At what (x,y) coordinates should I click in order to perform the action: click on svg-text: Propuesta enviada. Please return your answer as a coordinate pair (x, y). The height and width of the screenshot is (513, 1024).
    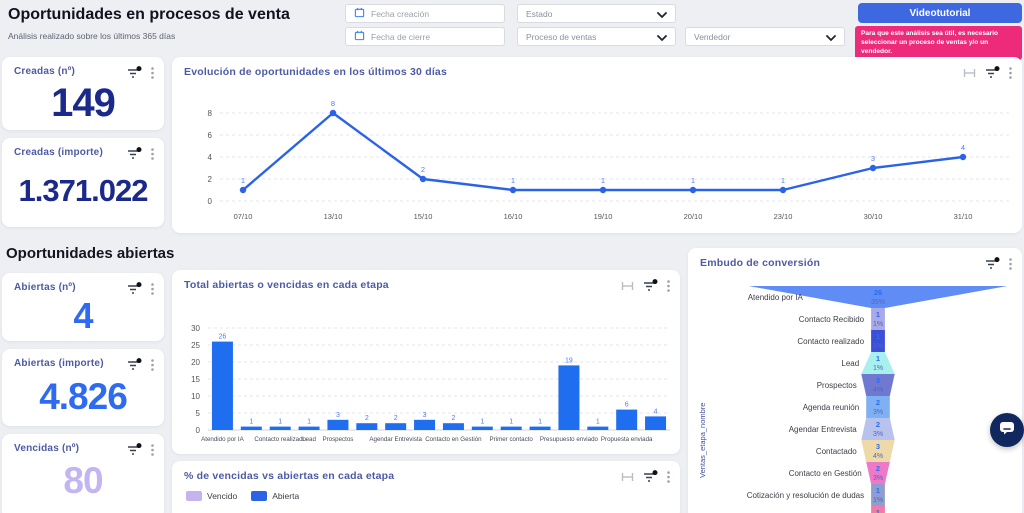
    Looking at the image, I should click on (627, 439).